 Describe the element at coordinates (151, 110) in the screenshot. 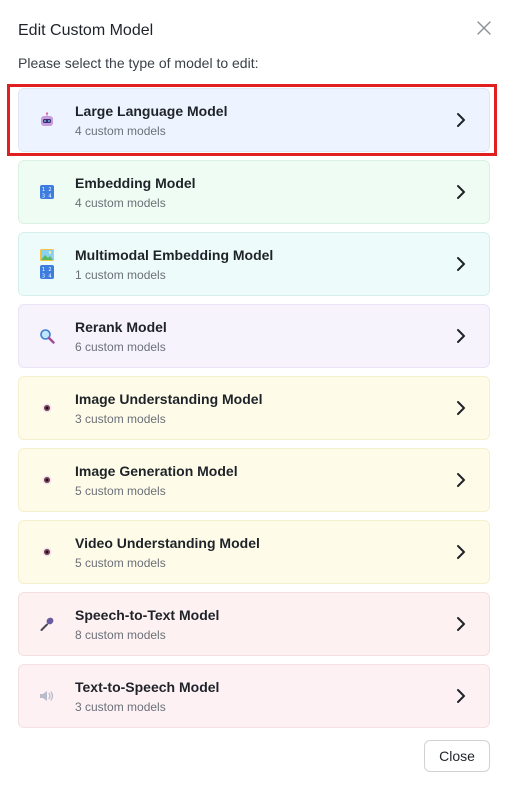

I see `model-card-name: Large Language Model` at that location.